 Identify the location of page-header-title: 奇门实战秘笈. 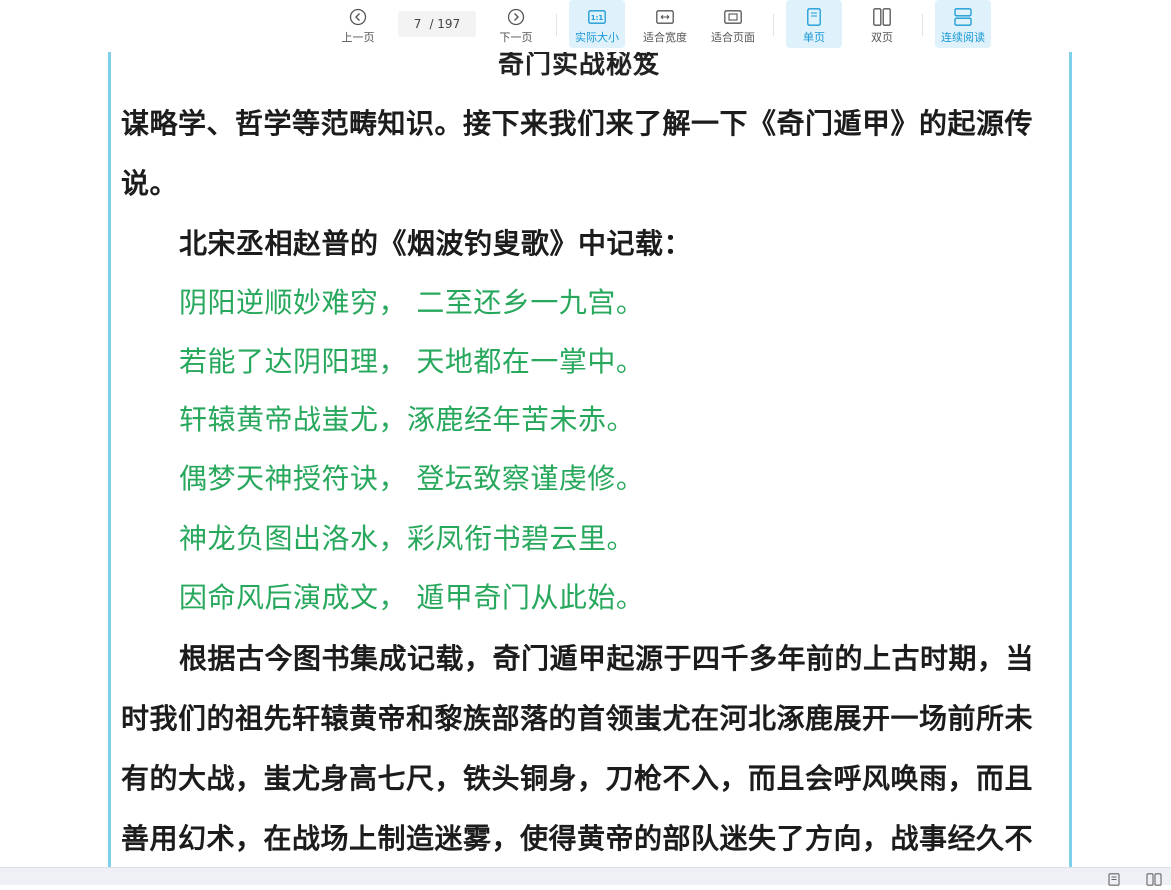
(579, 66).